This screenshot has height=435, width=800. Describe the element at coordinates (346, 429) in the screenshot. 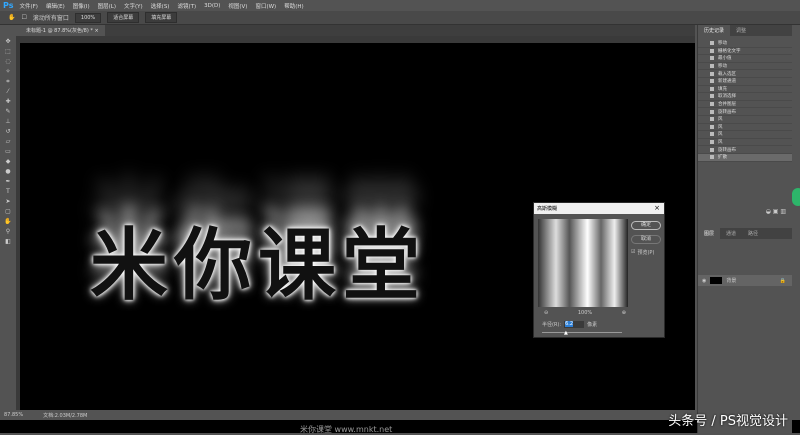

I see `watermark-site: 米你课堂 www.mnkt.net` at that location.